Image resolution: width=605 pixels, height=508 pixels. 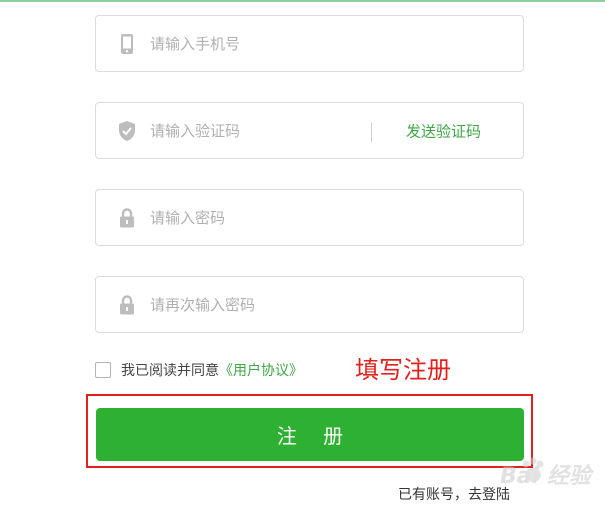 What do you see at coordinates (170, 371) in the screenshot?
I see `agreement-text: 我已阅读并同意` at bounding box center [170, 371].